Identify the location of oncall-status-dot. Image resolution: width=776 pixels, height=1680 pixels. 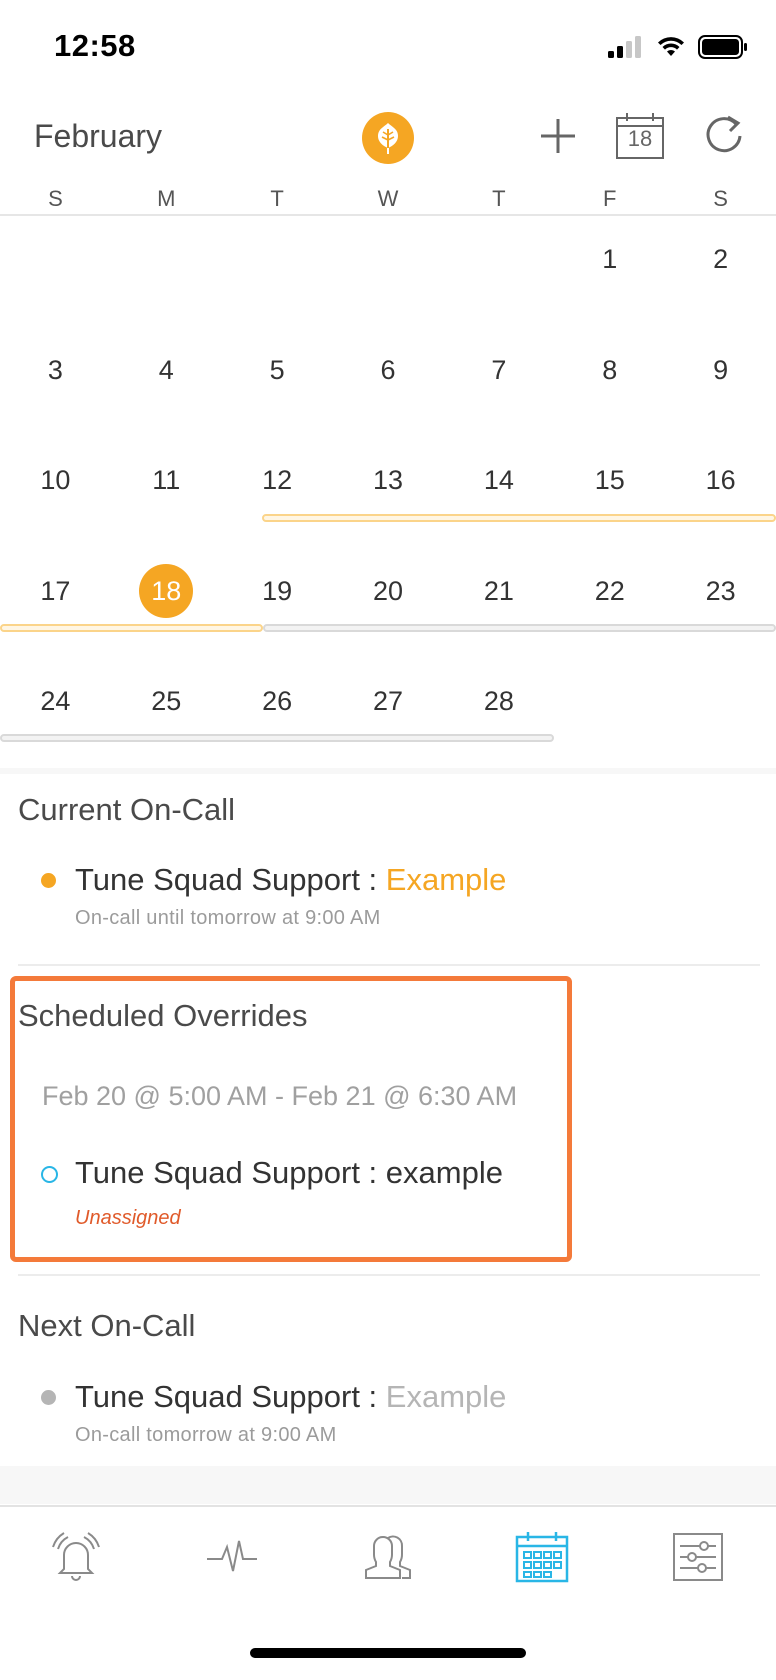
(48, 880).